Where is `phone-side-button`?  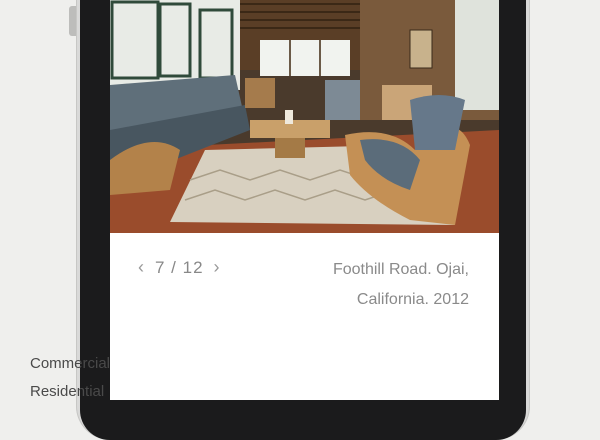 phone-side-button is located at coordinates (72, 21).